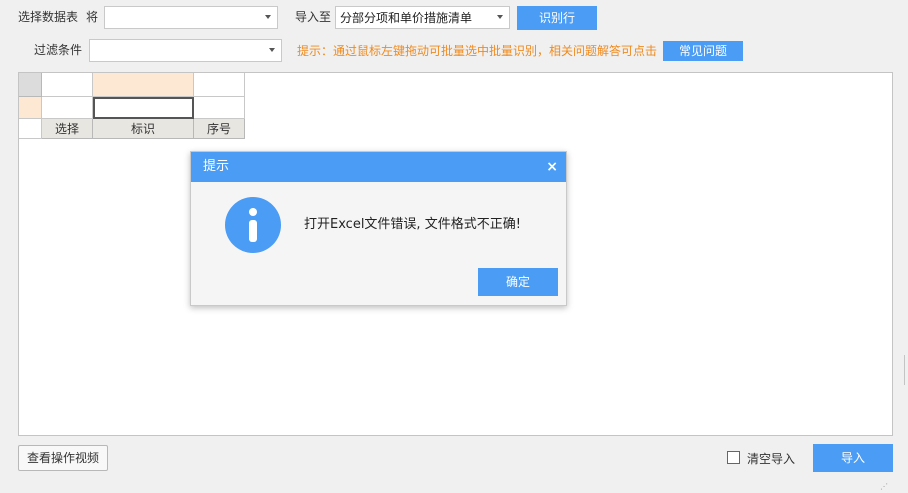  I want to click on select-sheet-label: 选择数据表, so click(48, 17).